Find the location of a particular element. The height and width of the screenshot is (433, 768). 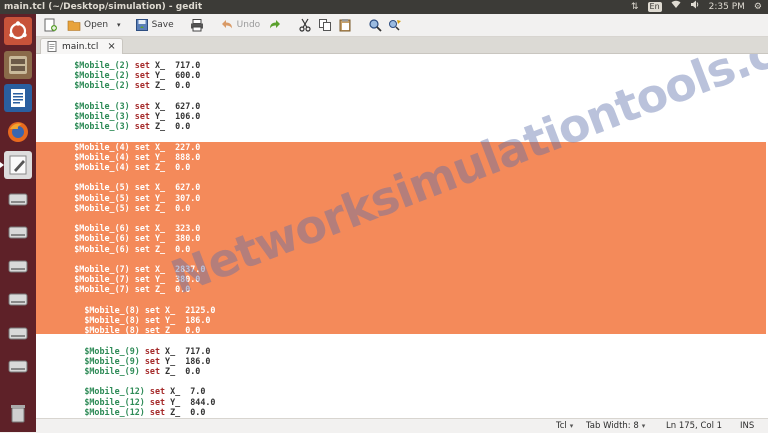

code-line: $Mobile_(12) set Y_ 844.0 is located at coordinates (129, 402).